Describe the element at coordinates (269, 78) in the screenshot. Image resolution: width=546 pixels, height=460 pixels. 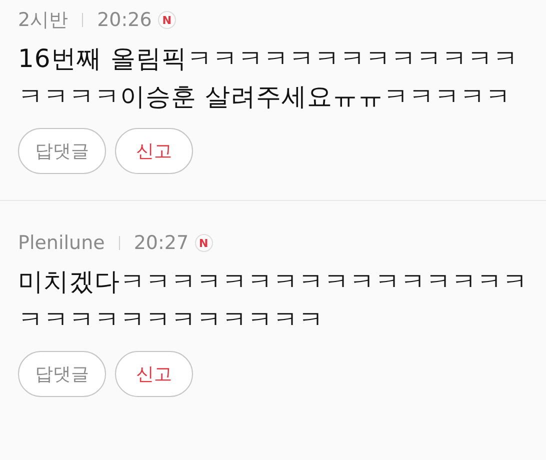
I see `comment-text: 16번째 올림픽ㅋㅋㅋㅋㅋㅋㅋㅋㅋㅋㅋㅋㅋㅋㅋㅋㅋ이승훈 살려주세요ㅠㅠㅋㅋㅋㅋㅋ` at that location.